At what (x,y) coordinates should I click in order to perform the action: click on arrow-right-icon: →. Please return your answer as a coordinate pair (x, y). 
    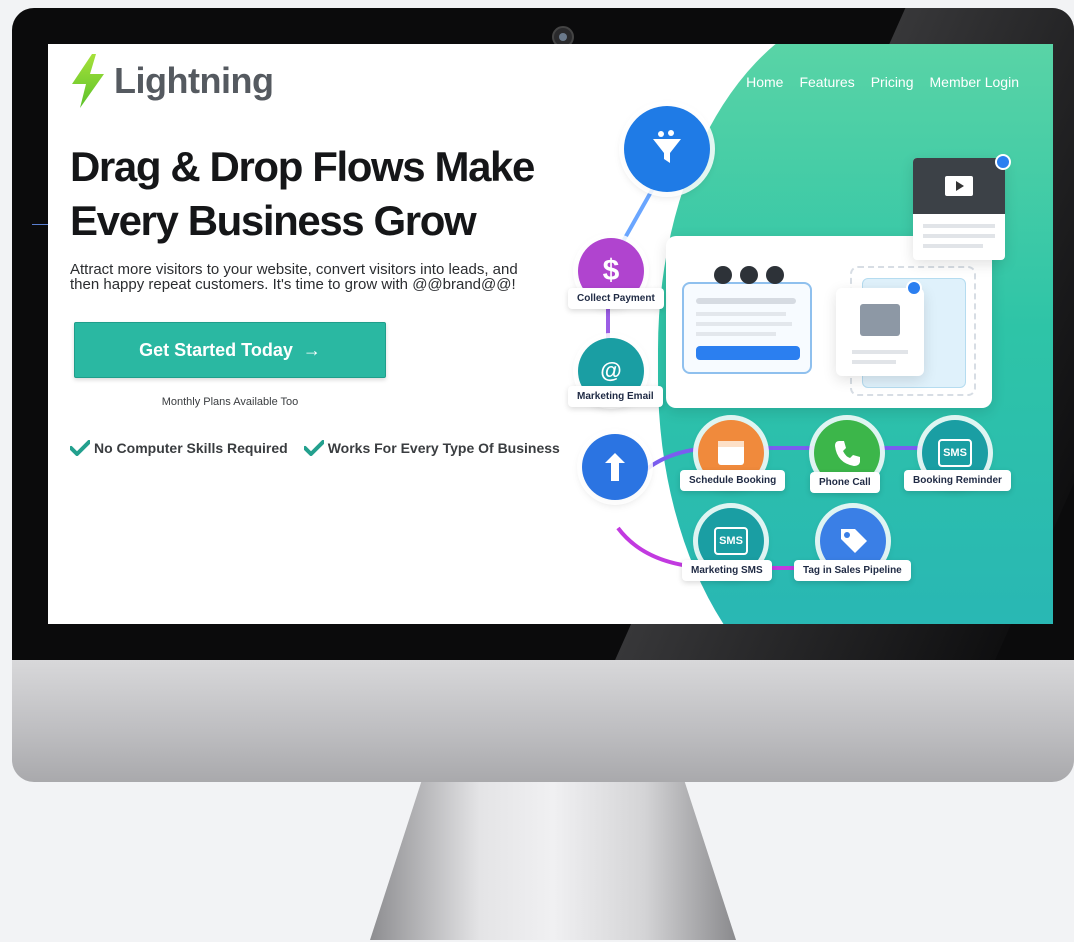
    Looking at the image, I should click on (311, 349).